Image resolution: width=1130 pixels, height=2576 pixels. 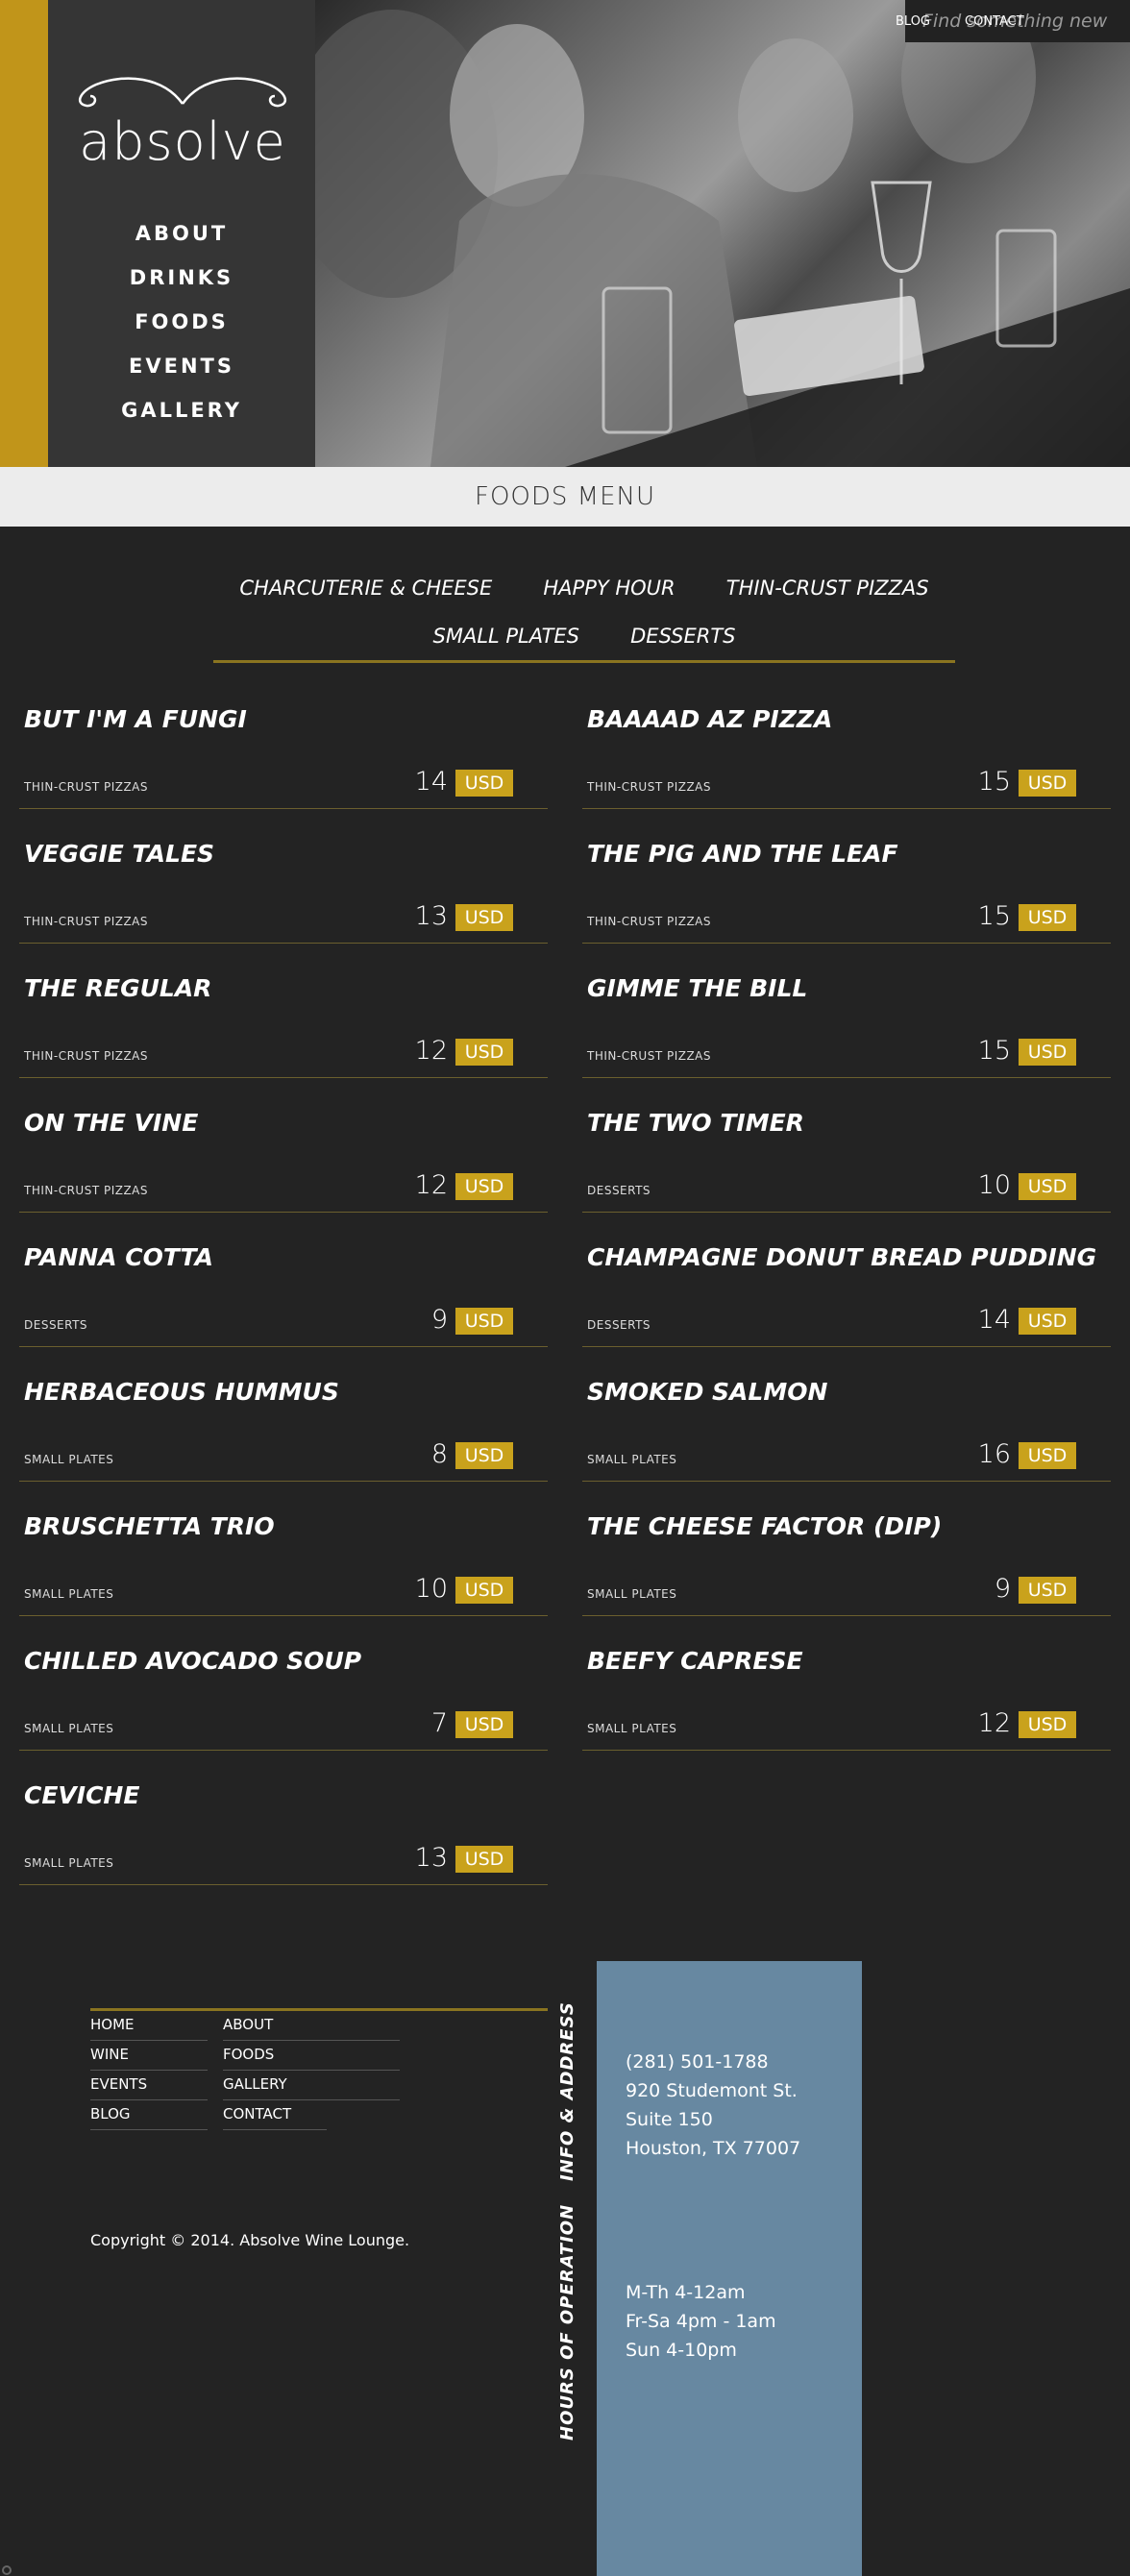 What do you see at coordinates (713, 2062) in the screenshot?
I see `phone-number: (281) 501-1788` at bounding box center [713, 2062].